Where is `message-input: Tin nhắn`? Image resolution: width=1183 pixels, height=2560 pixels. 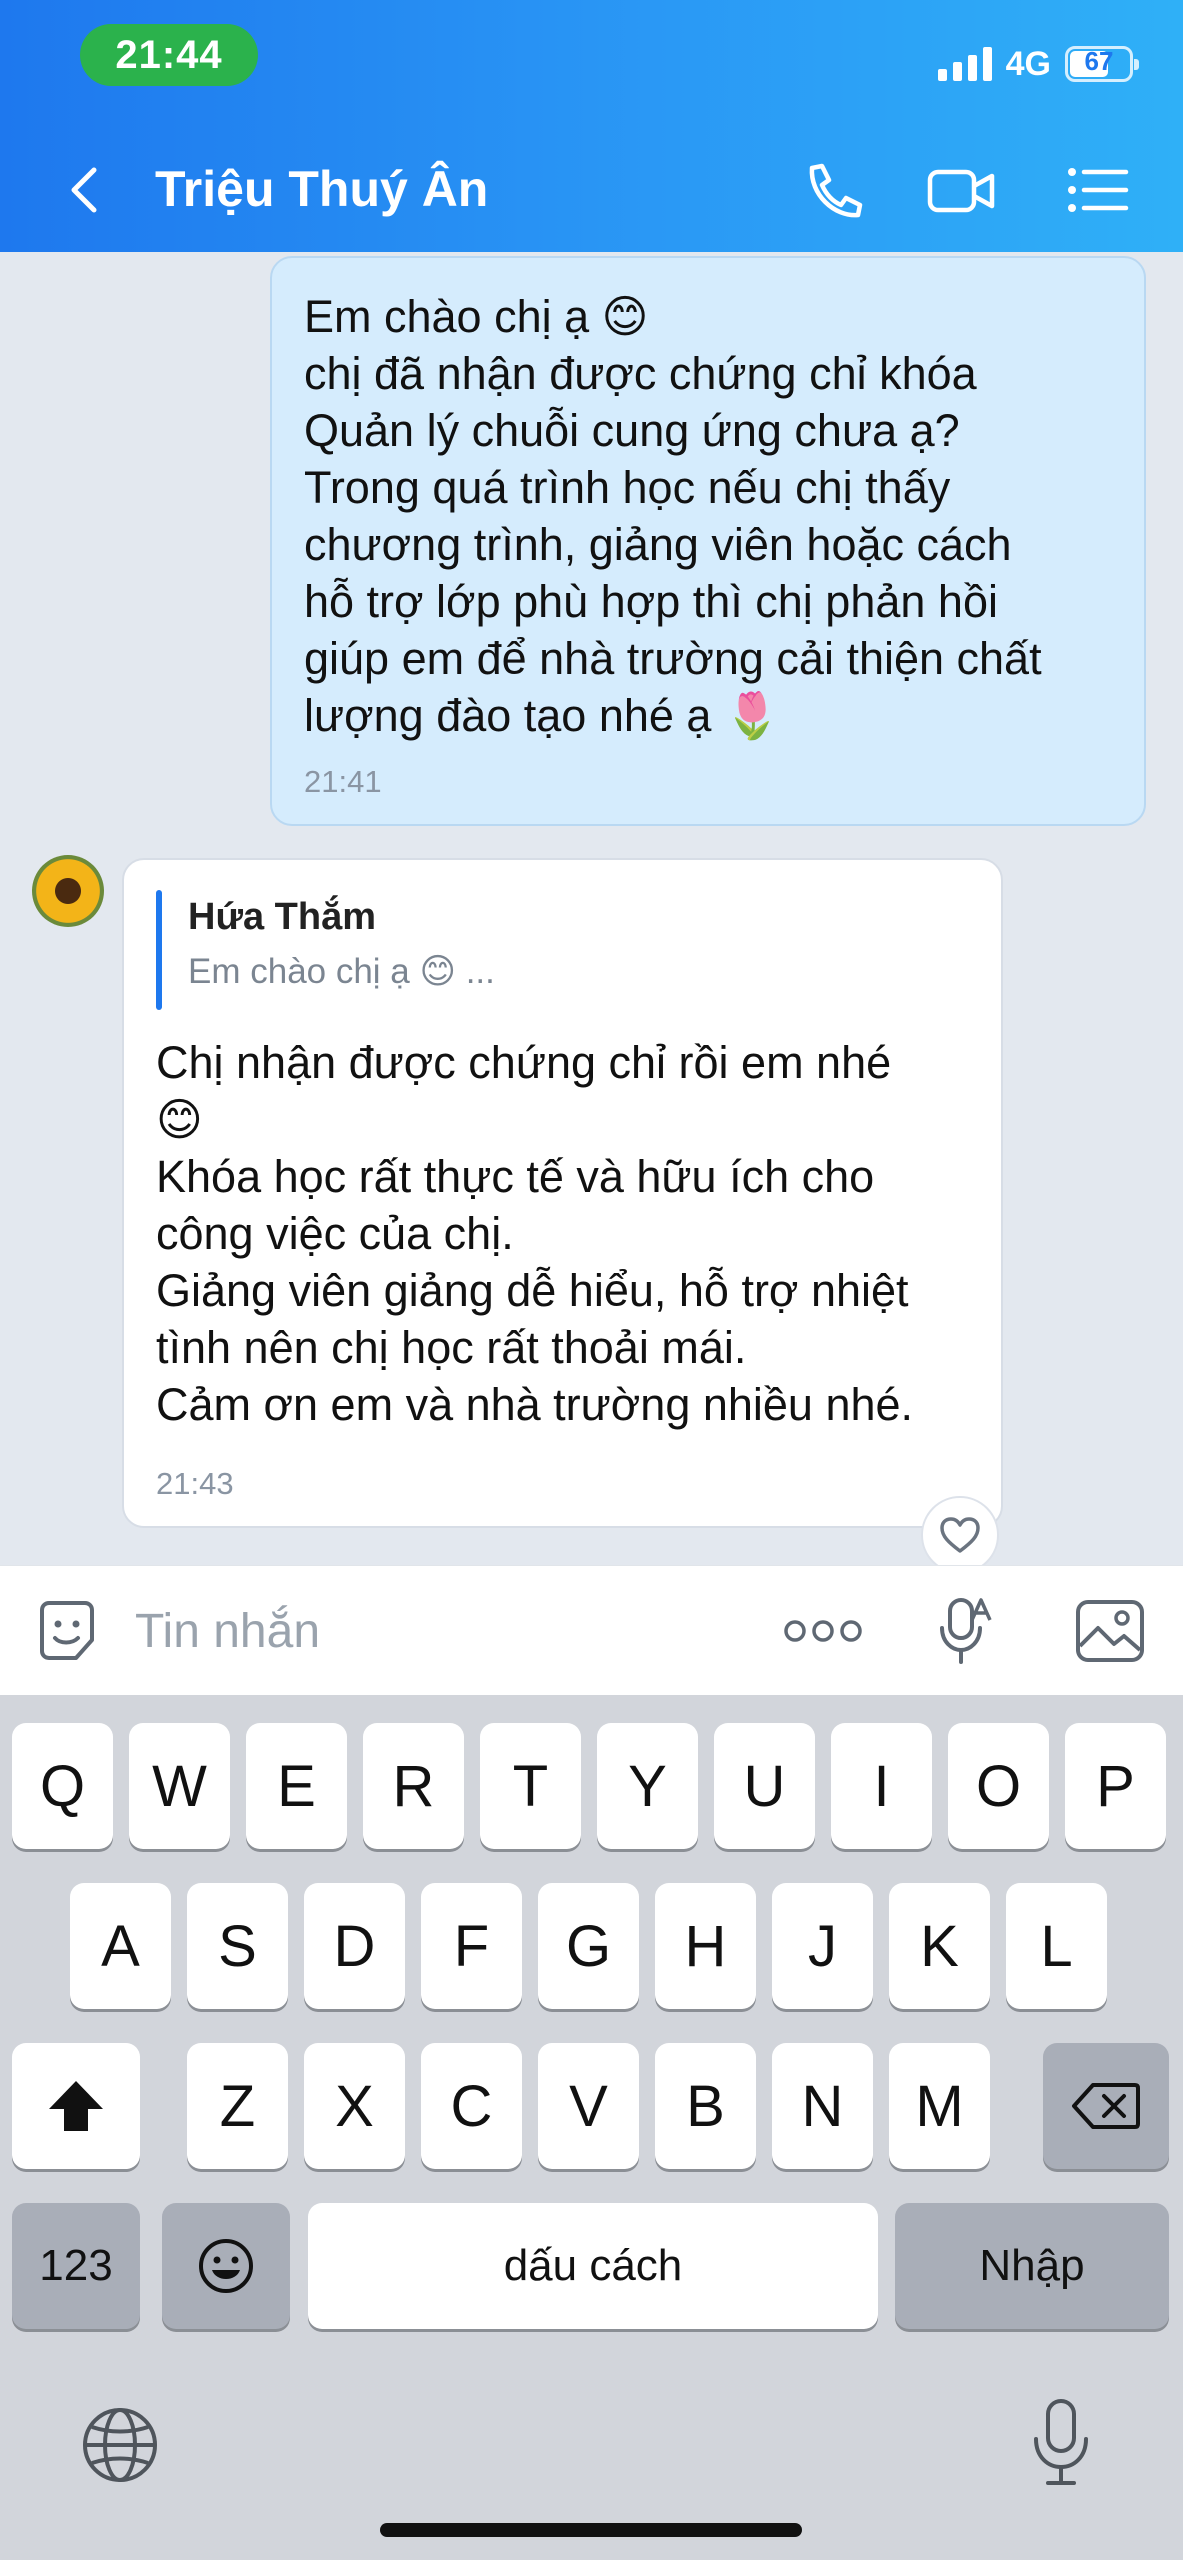 message-input: Tin nhắn is located at coordinates (227, 1631).